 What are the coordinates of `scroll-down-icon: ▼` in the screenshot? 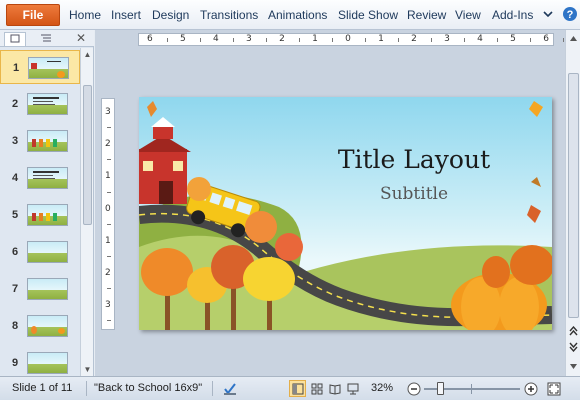 It's located at (87, 369).